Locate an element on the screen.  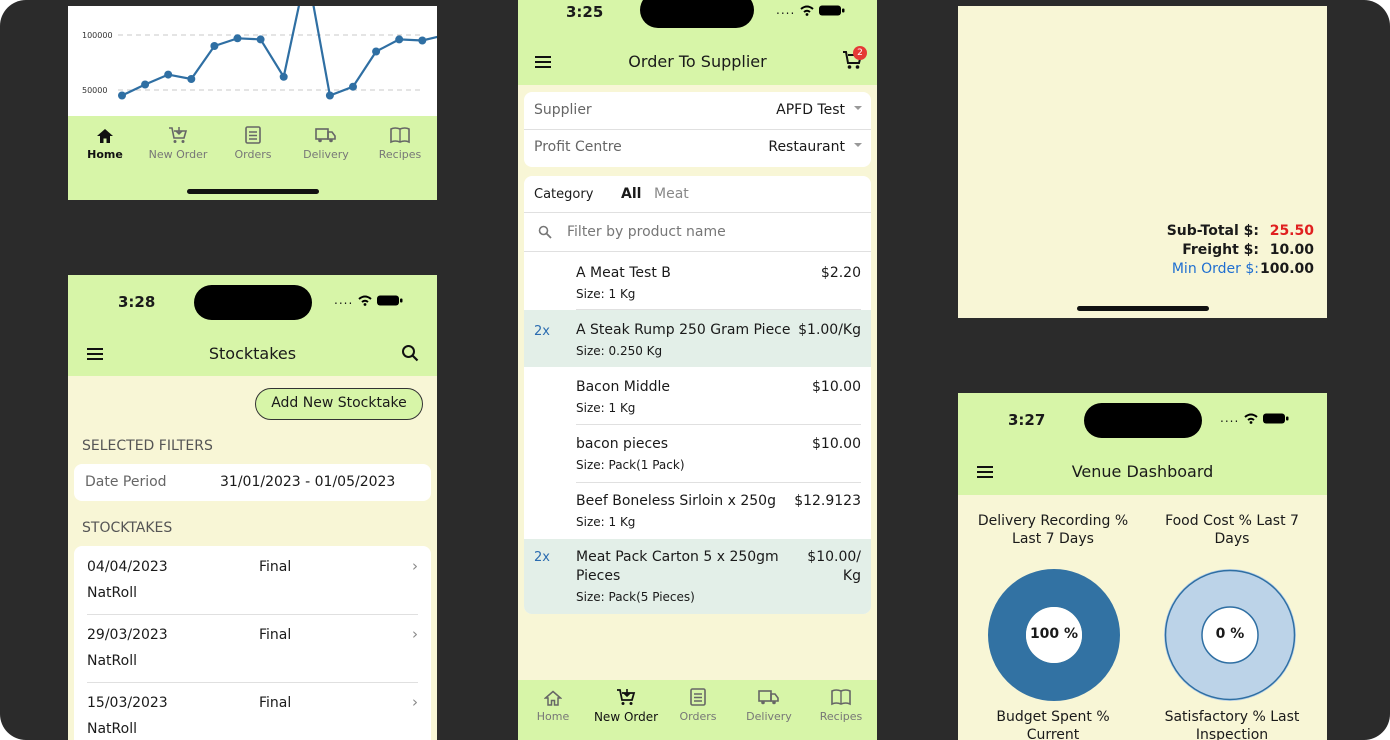
kpi-delivery-recording: Delivery Recording % Last 7 Days 100 % is located at coordinates (1053, 607).